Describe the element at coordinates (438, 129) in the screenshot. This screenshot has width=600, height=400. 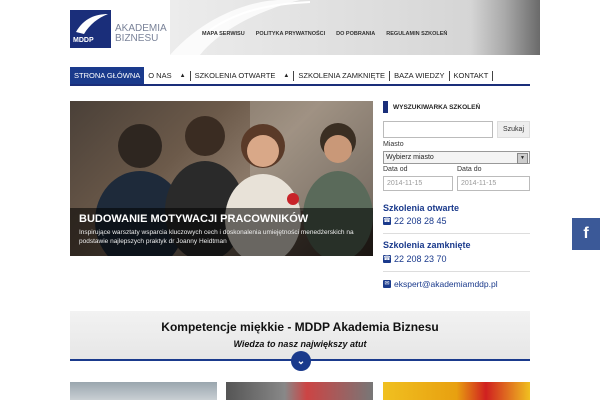
I see `search-input` at that location.